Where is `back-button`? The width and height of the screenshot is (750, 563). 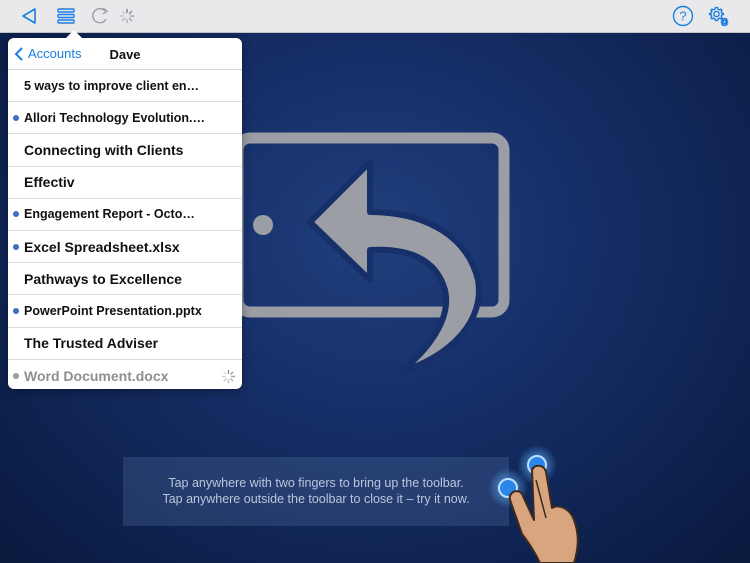 back-button is located at coordinates (29, 16).